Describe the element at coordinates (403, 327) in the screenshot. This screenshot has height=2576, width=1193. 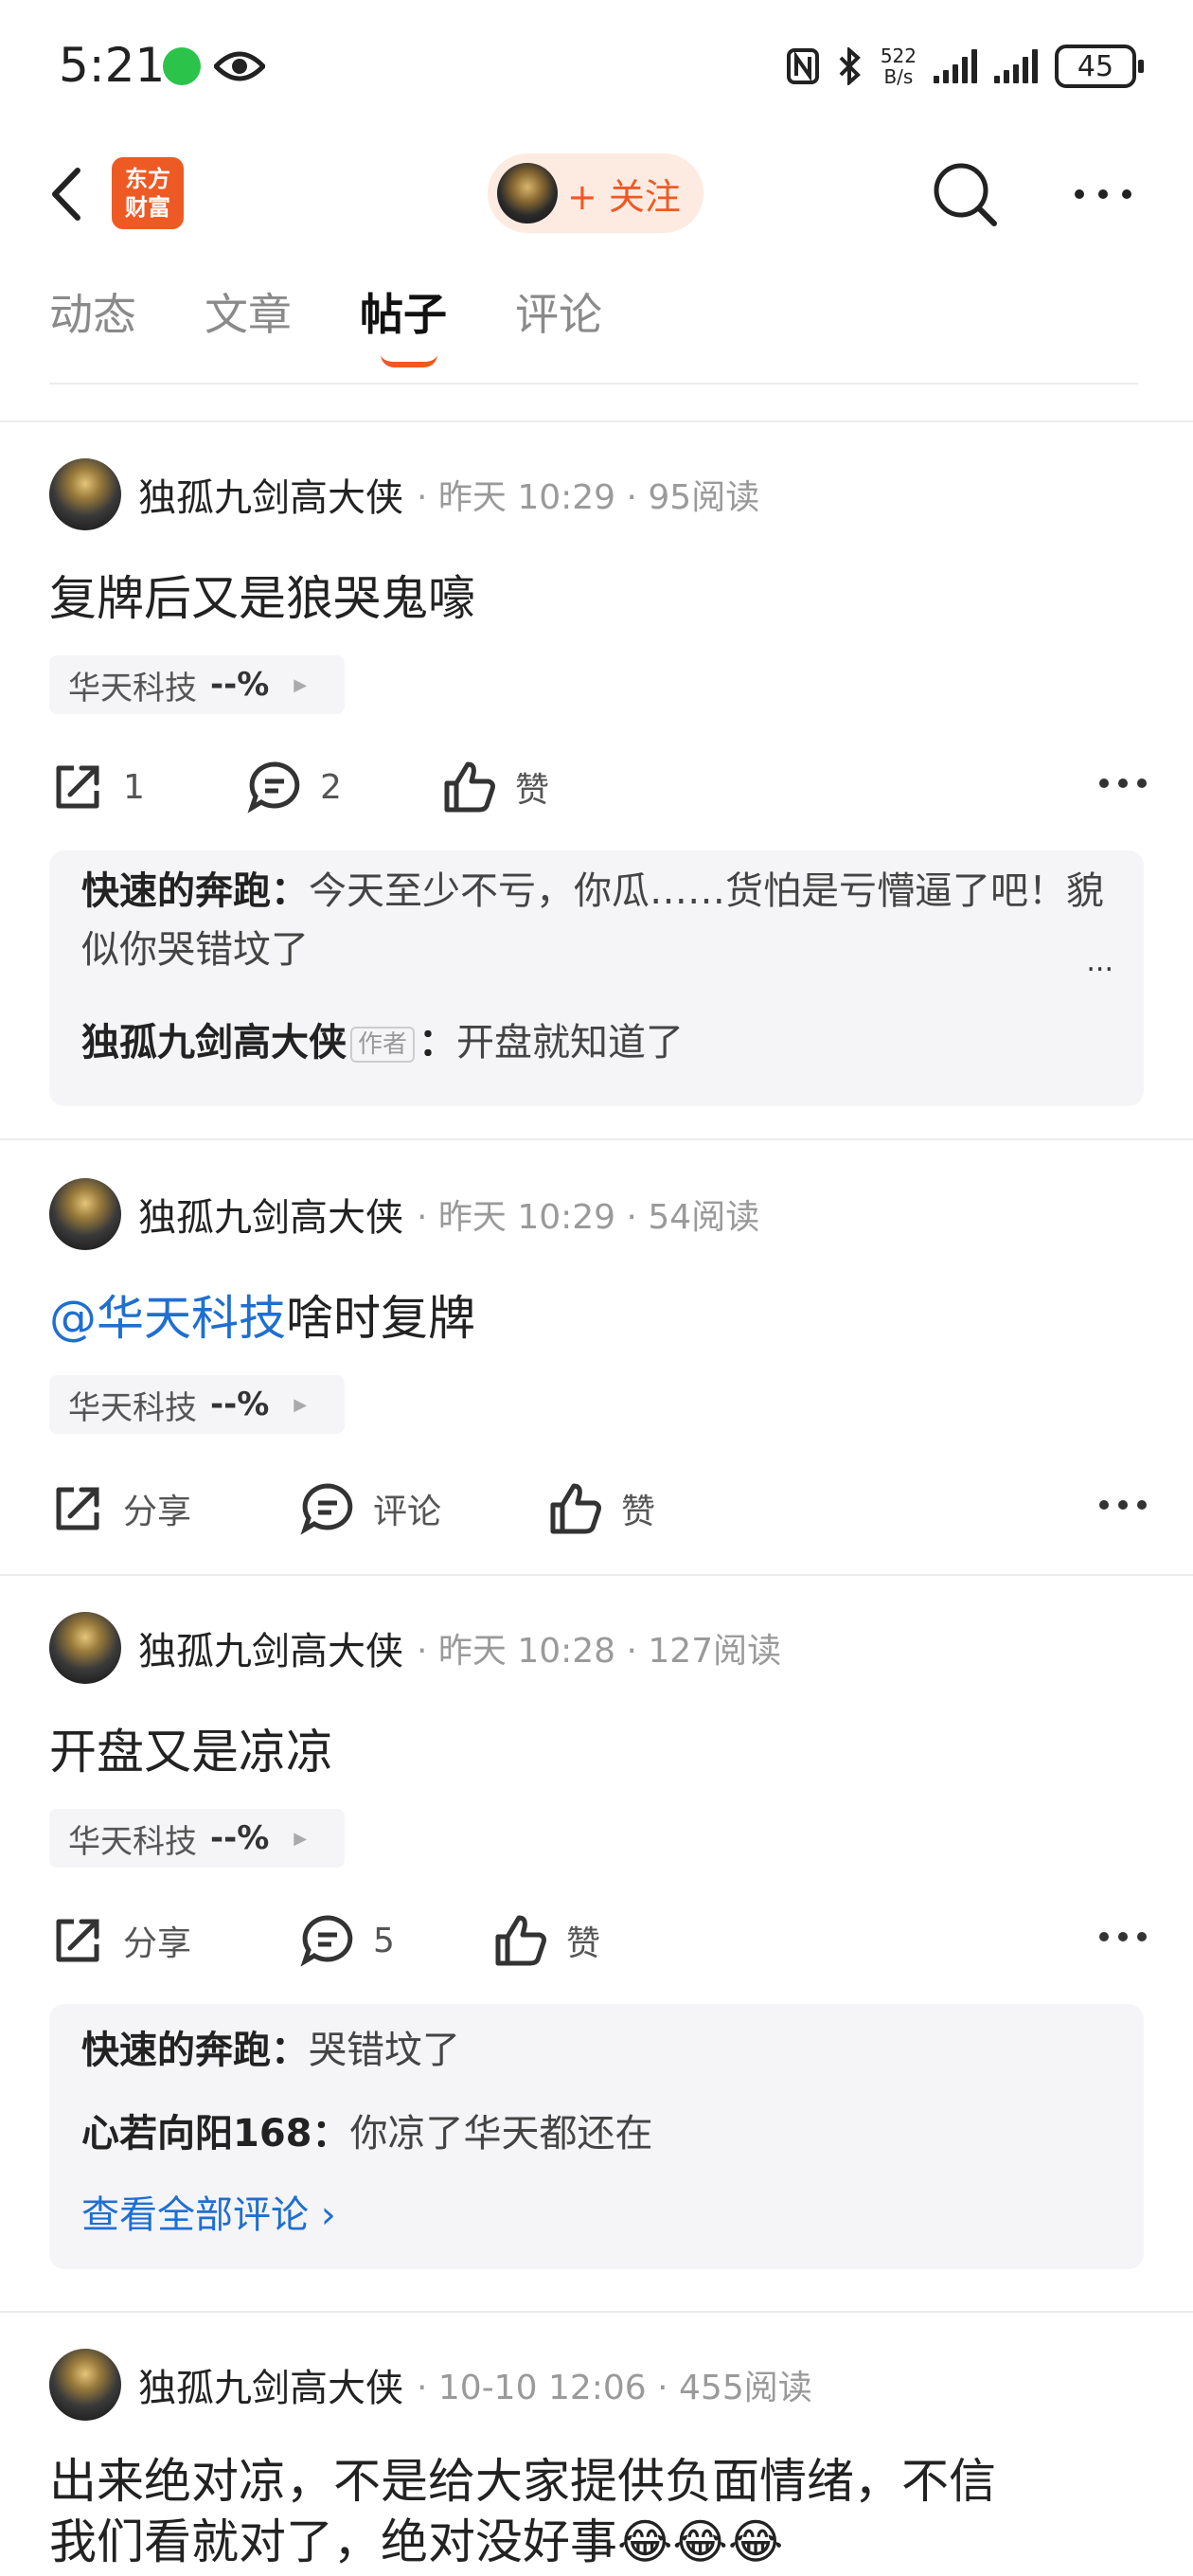
I see `tab-posts: 帖子` at that location.